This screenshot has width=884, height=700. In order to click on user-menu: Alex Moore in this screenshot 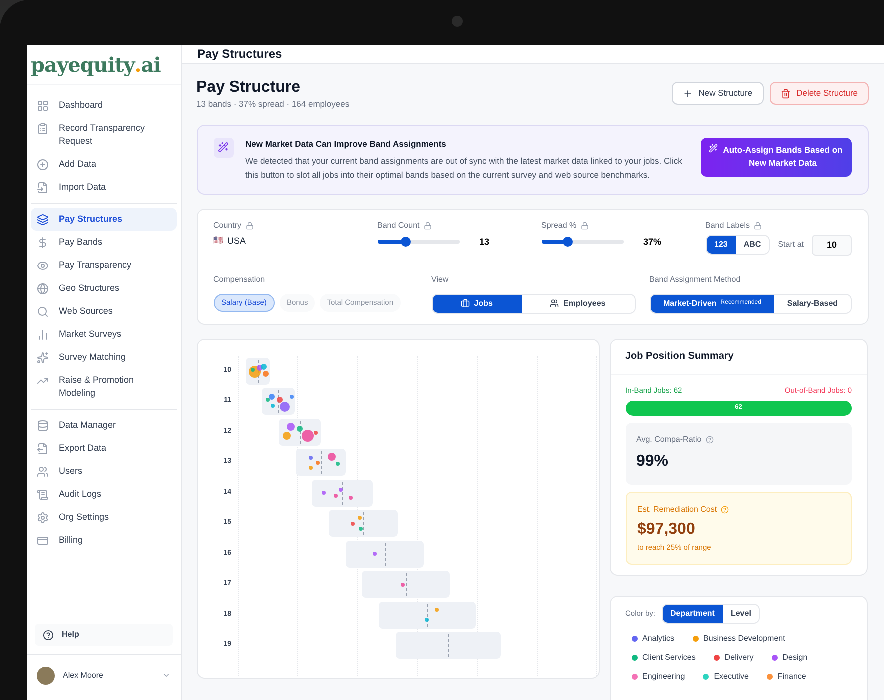, I will do `click(103, 675)`.